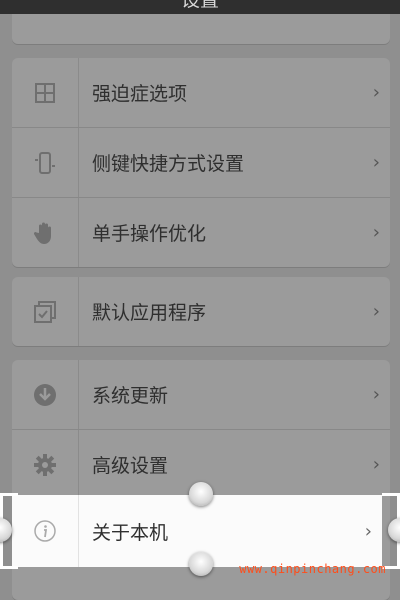  What do you see at coordinates (130, 532) in the screenshot?
I see `row-label: 关于本机` at bounding box center [130, 532].